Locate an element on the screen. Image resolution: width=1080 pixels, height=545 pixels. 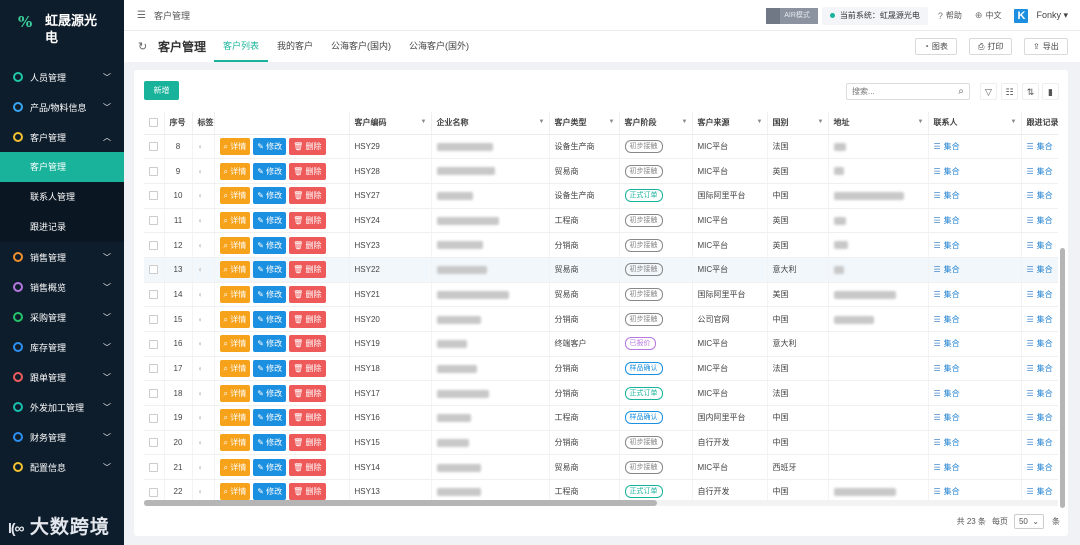
print-button: ⎙ 打印 is located at coordinates (991, 46).